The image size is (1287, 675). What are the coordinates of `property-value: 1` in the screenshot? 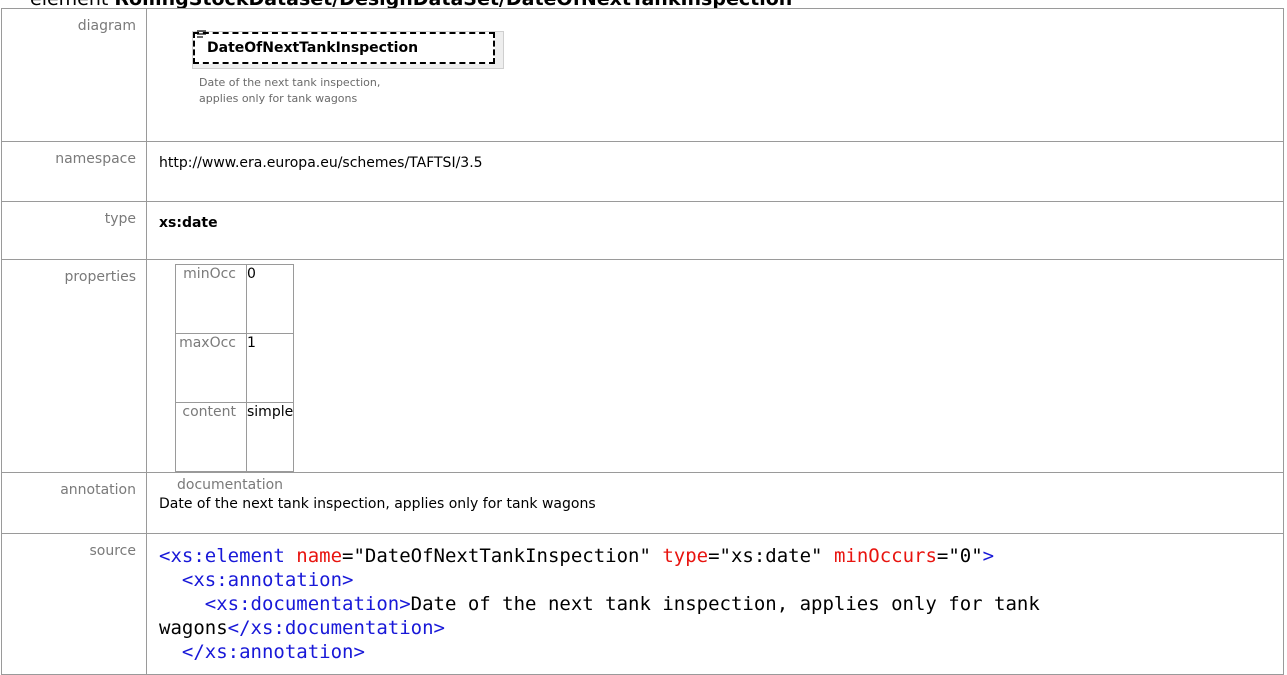 It's located at (270, 368).